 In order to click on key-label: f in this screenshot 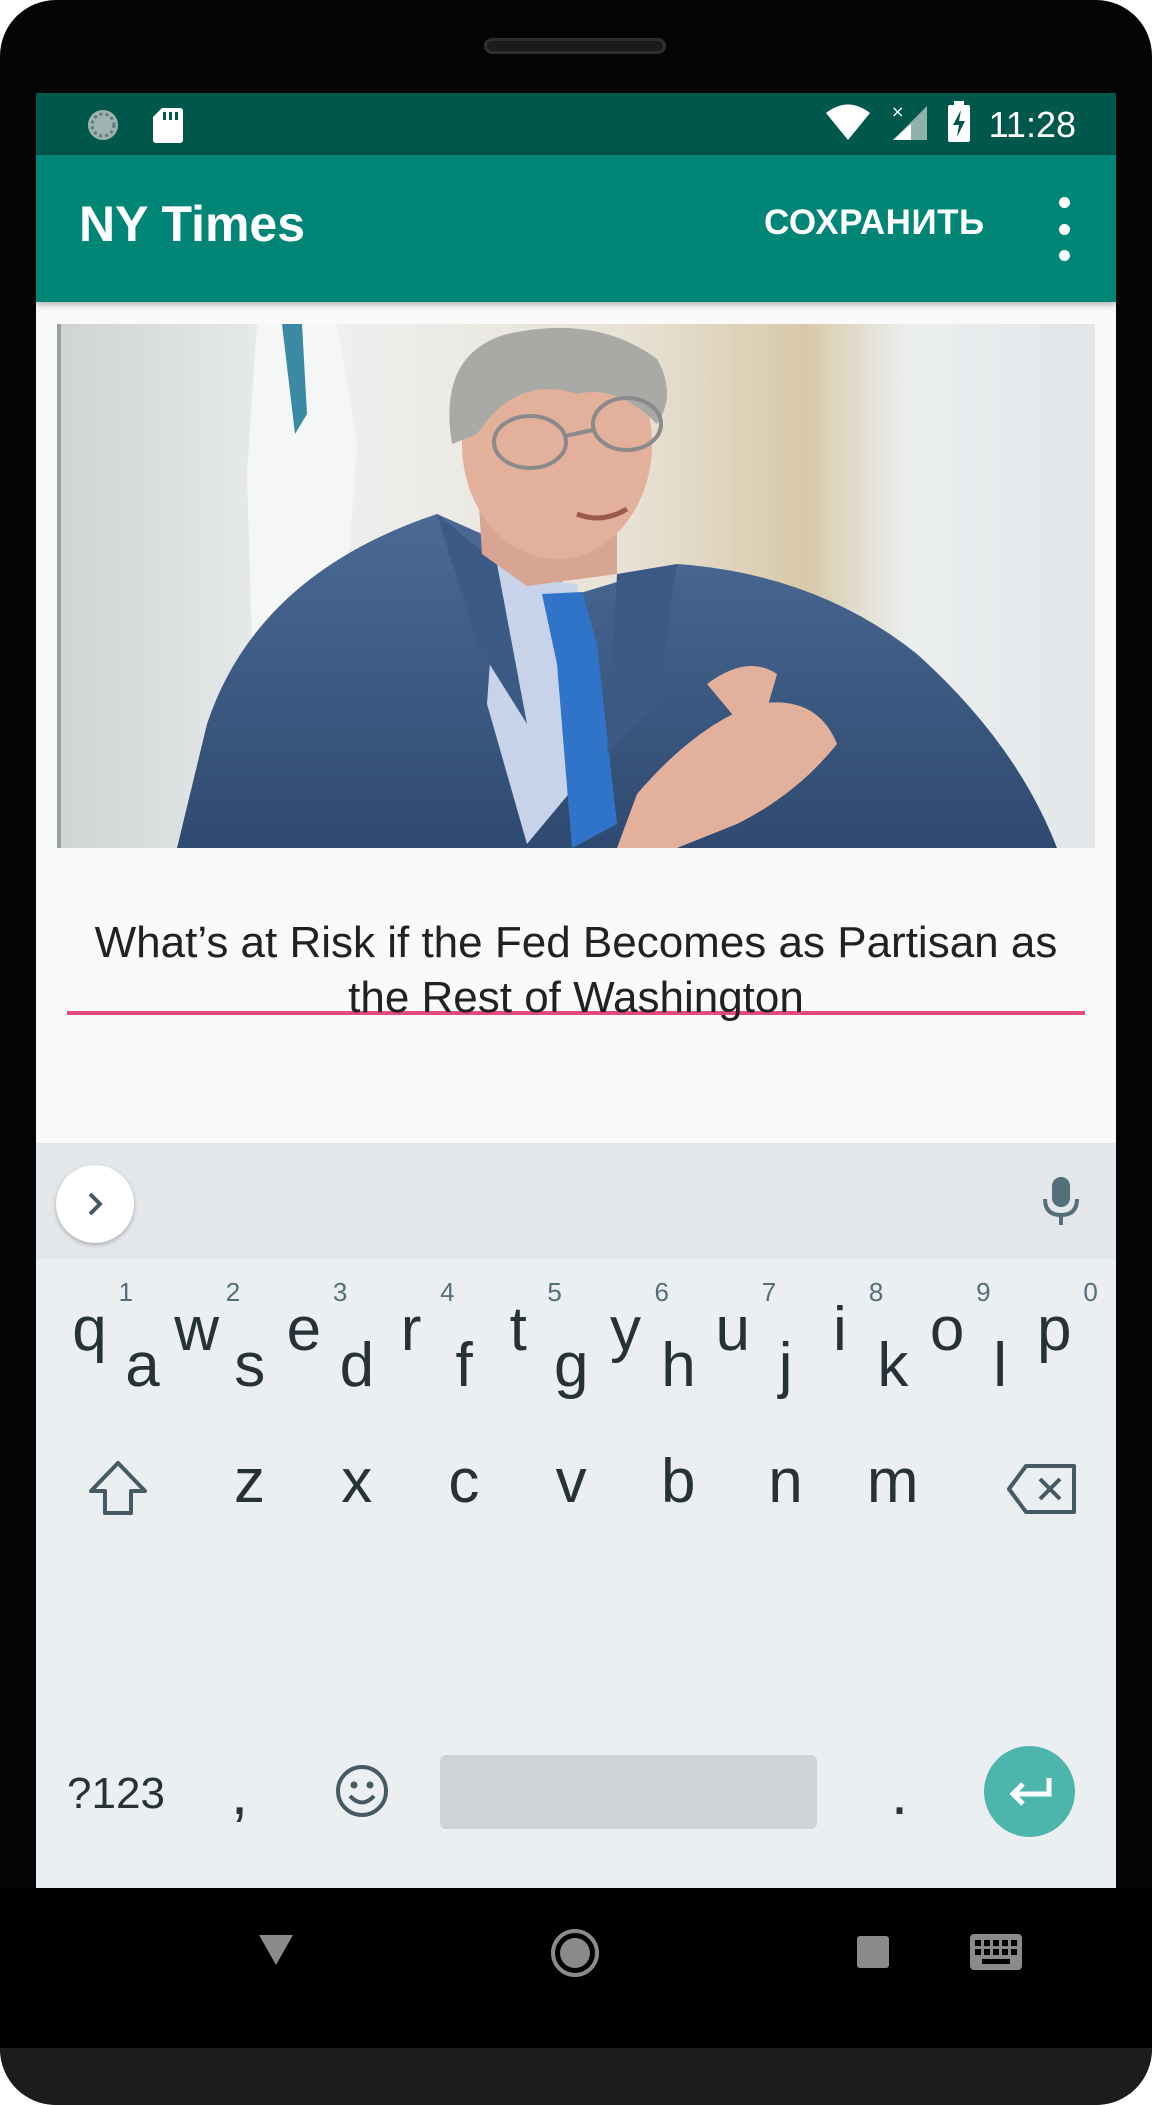, I will do `click(464, 1365)`.